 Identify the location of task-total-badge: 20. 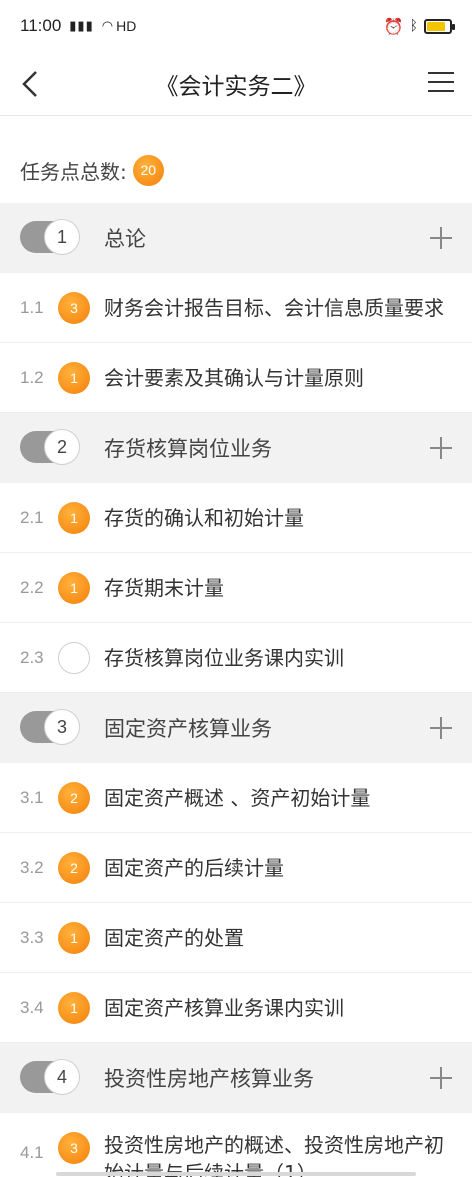
(148, 170).